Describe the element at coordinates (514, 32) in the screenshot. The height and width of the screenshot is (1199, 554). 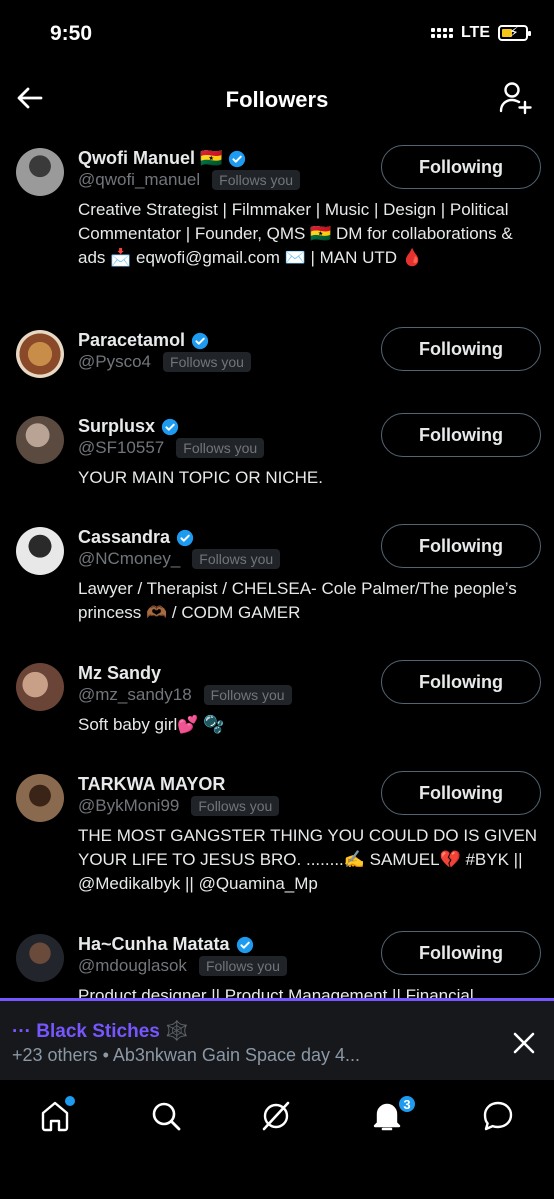
I see `battery-icon: ⚡` at that location.